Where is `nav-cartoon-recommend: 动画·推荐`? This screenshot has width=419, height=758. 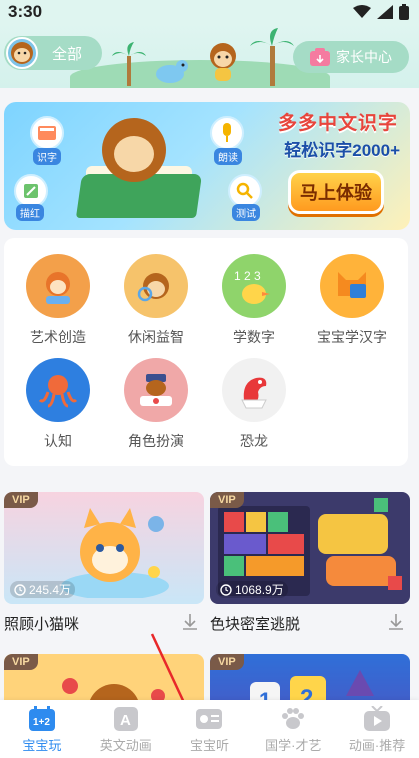 nav-cartoon-recommend: 动画·推荐 is located at coordinates (377, 729).